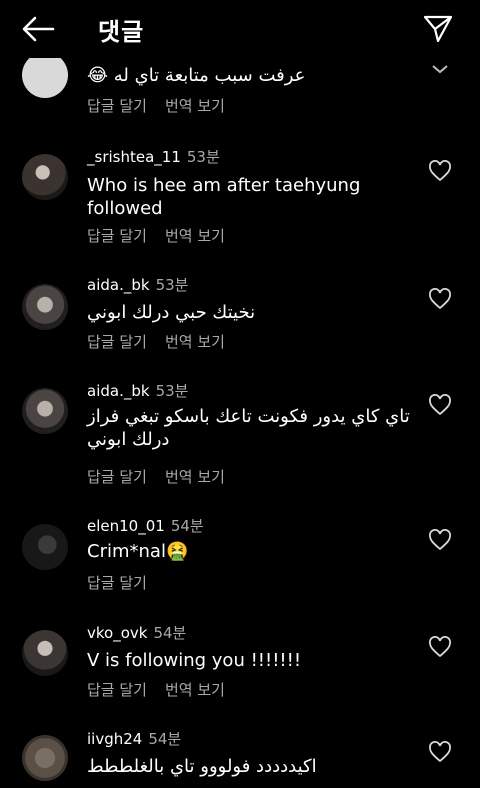 Image resolution: width=480 pixels, height=788 pixels. What do you see at coordinates (240, 29) in the screenshot?
I see `header: 댓글` at bounding box center [240, 29].